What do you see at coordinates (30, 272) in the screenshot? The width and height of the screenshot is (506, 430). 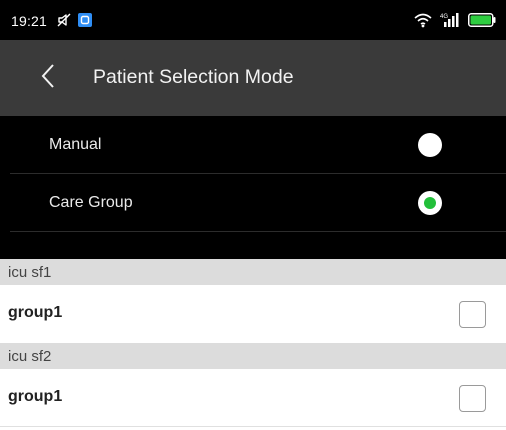 I see `section-header-label: icu sf1` at bounding box center [30, 272].